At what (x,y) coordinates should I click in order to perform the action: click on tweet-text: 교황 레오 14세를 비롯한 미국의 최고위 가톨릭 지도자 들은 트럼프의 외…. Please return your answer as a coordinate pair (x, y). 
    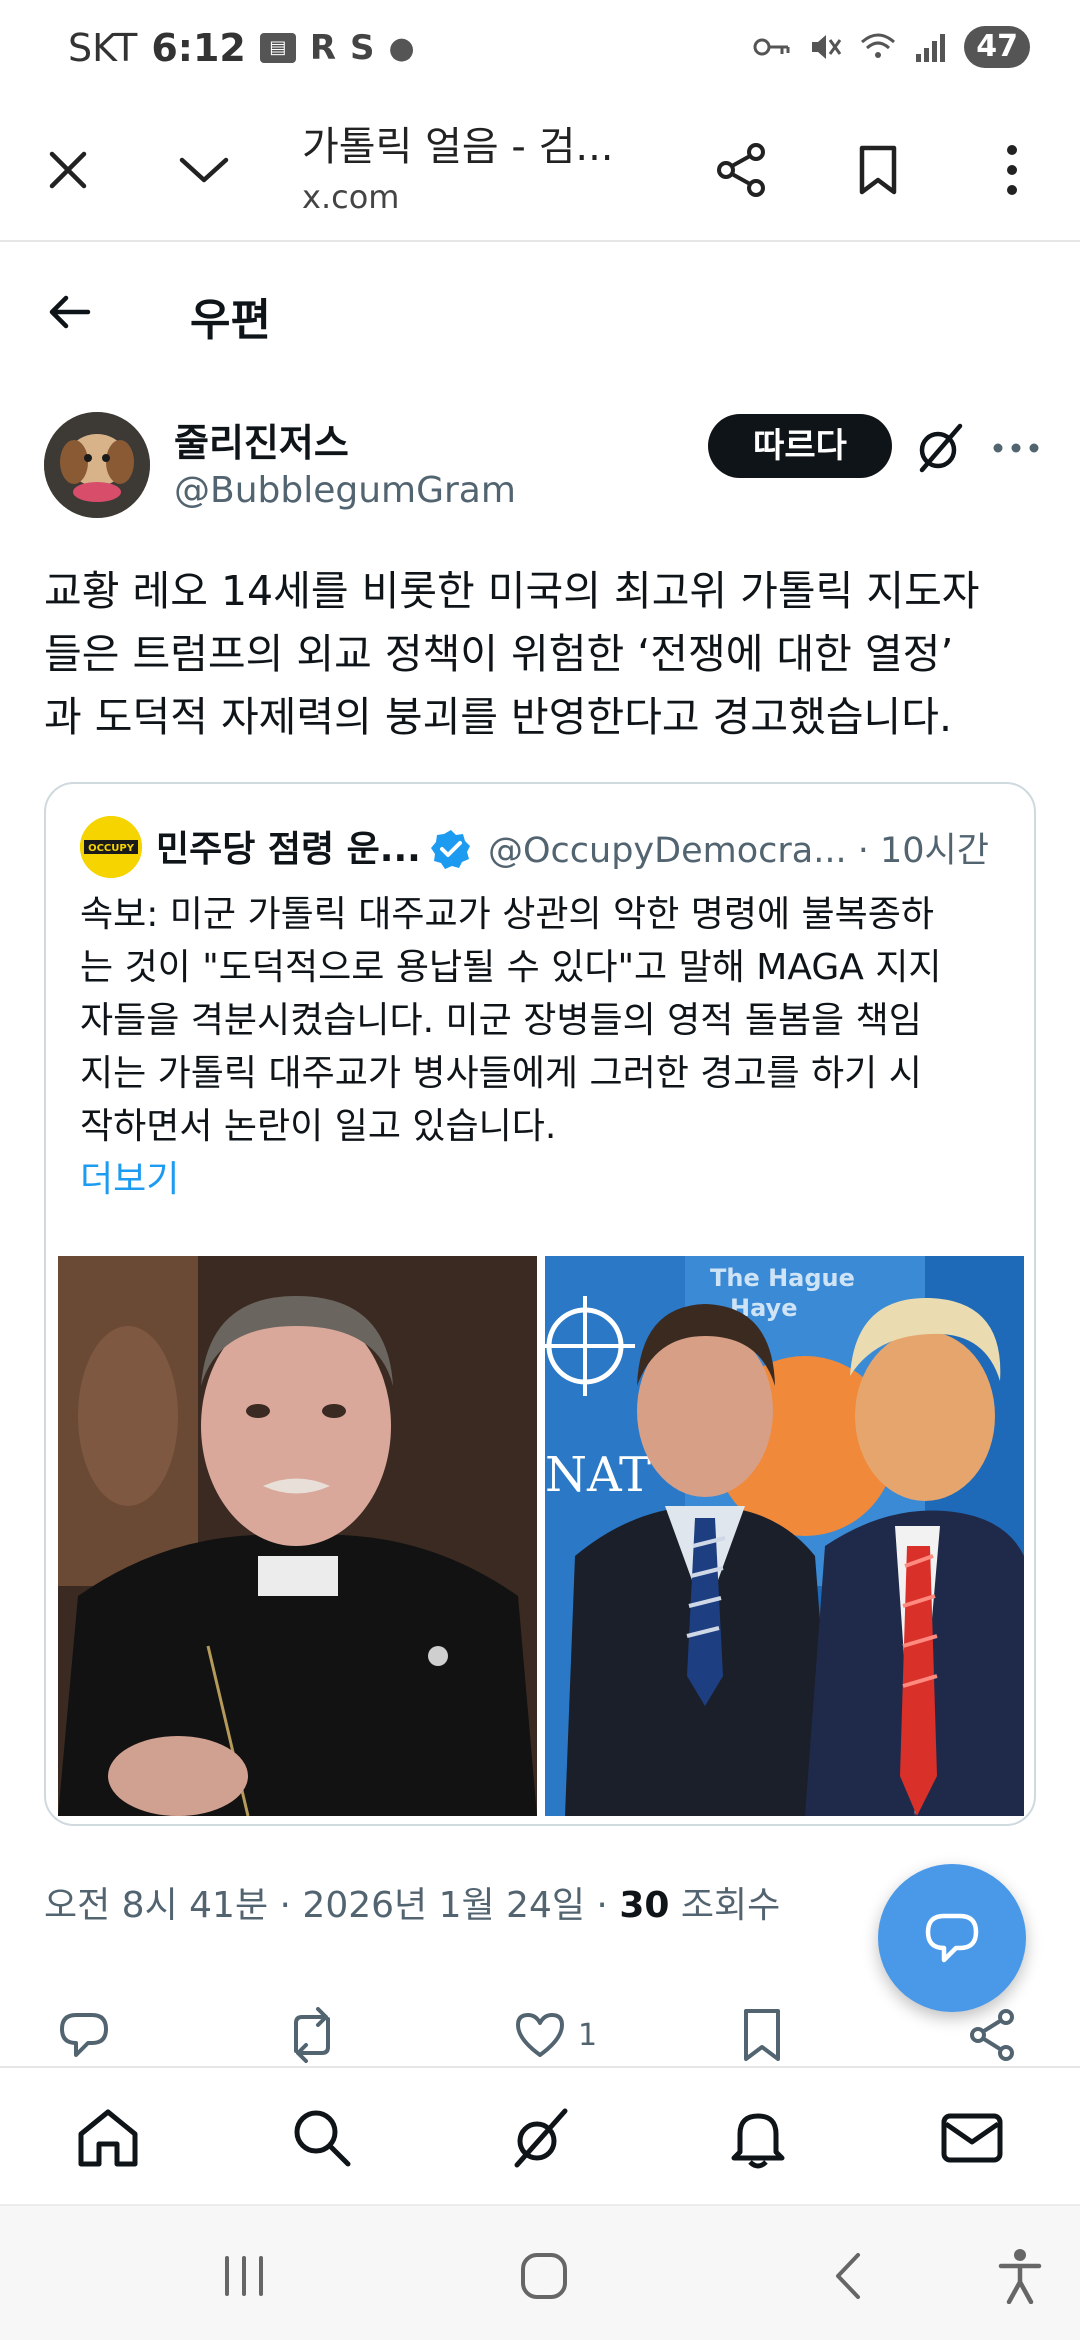
    Looking at the image, I should click on (544, 654).